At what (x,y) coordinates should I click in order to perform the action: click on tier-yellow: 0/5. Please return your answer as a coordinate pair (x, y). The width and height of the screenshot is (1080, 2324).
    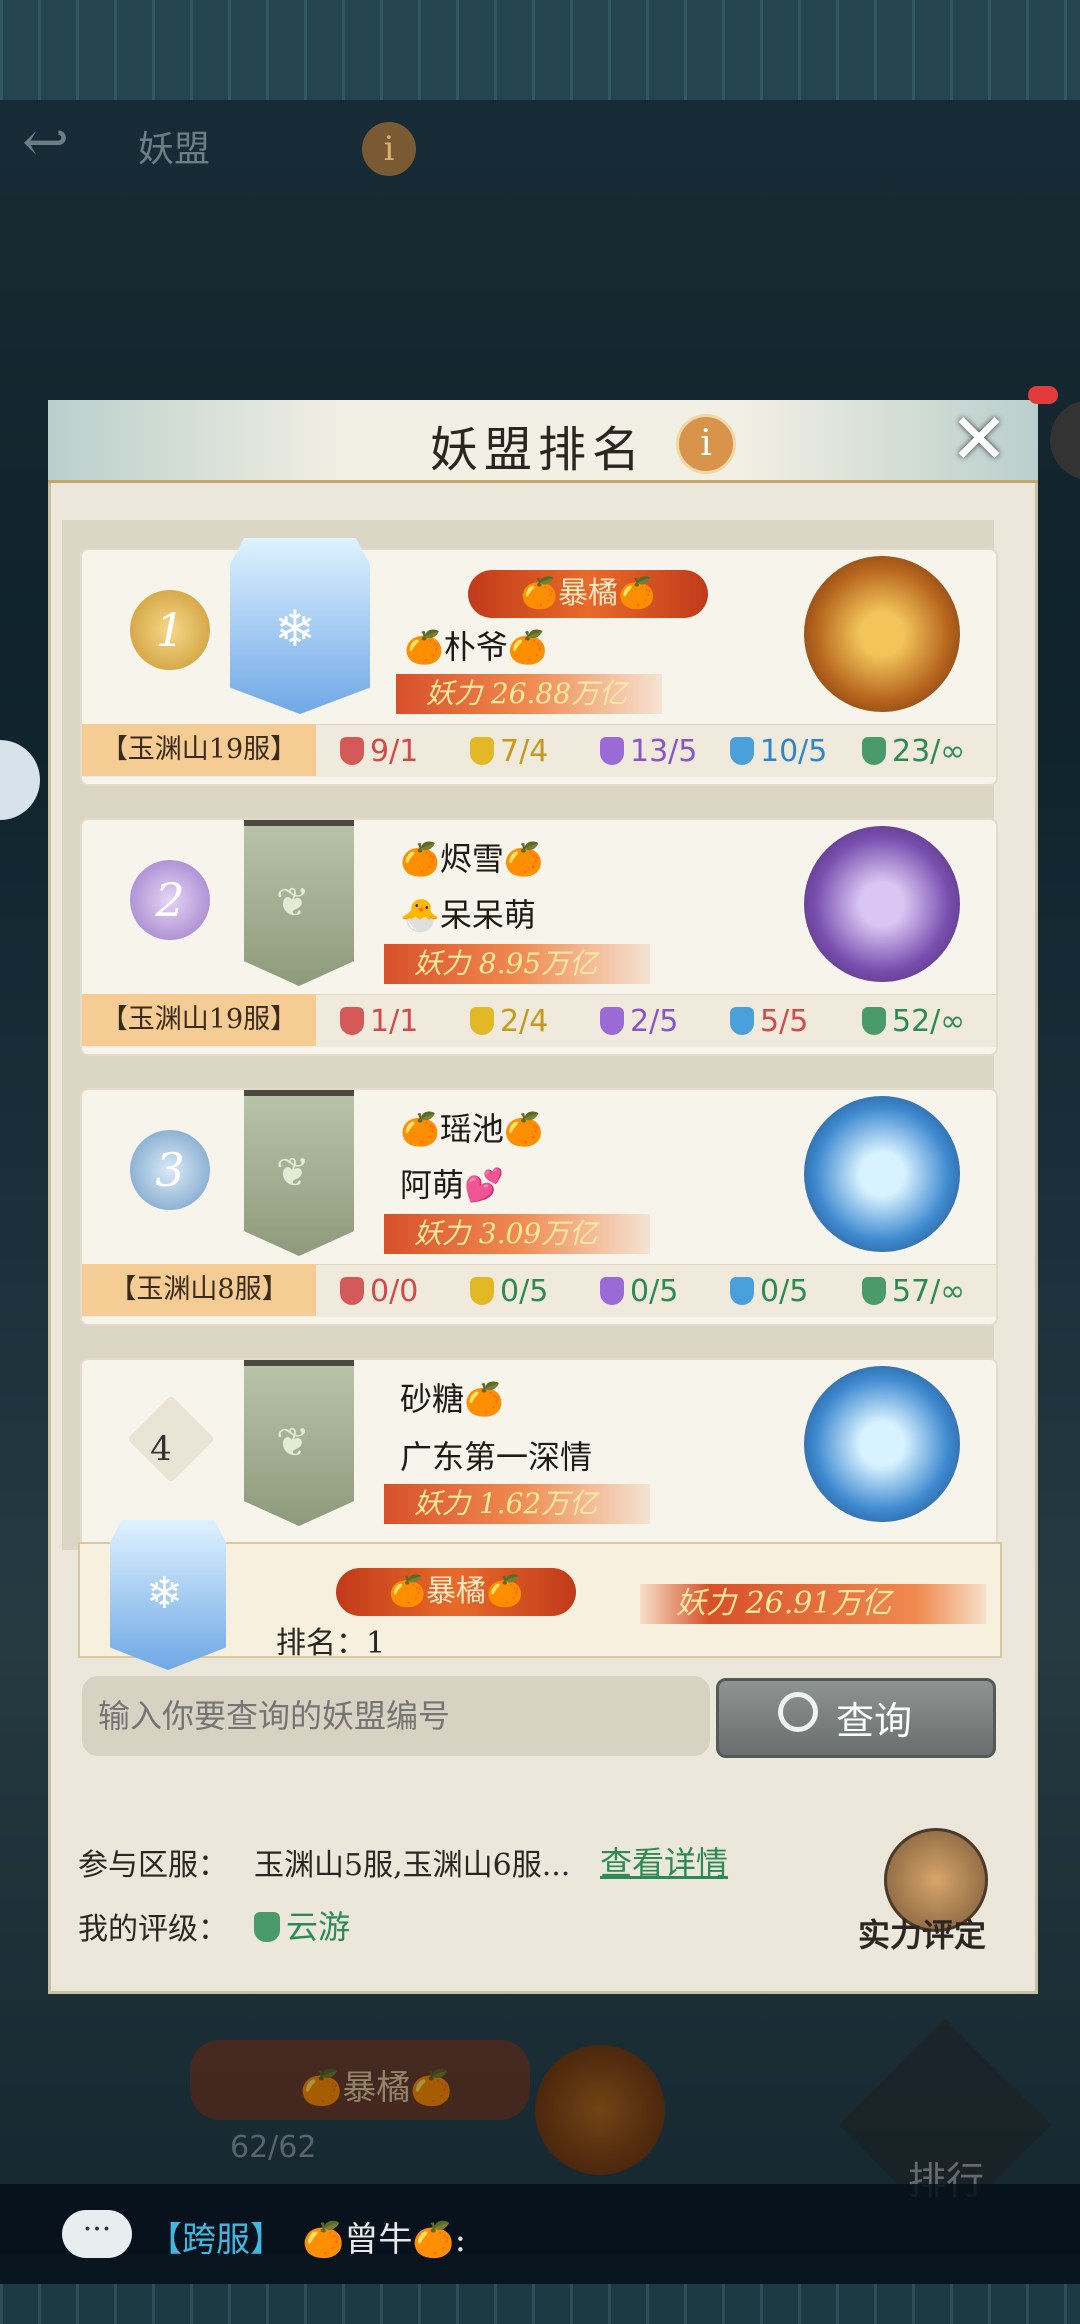
    Looking at the image, I should click on (509, 1291).